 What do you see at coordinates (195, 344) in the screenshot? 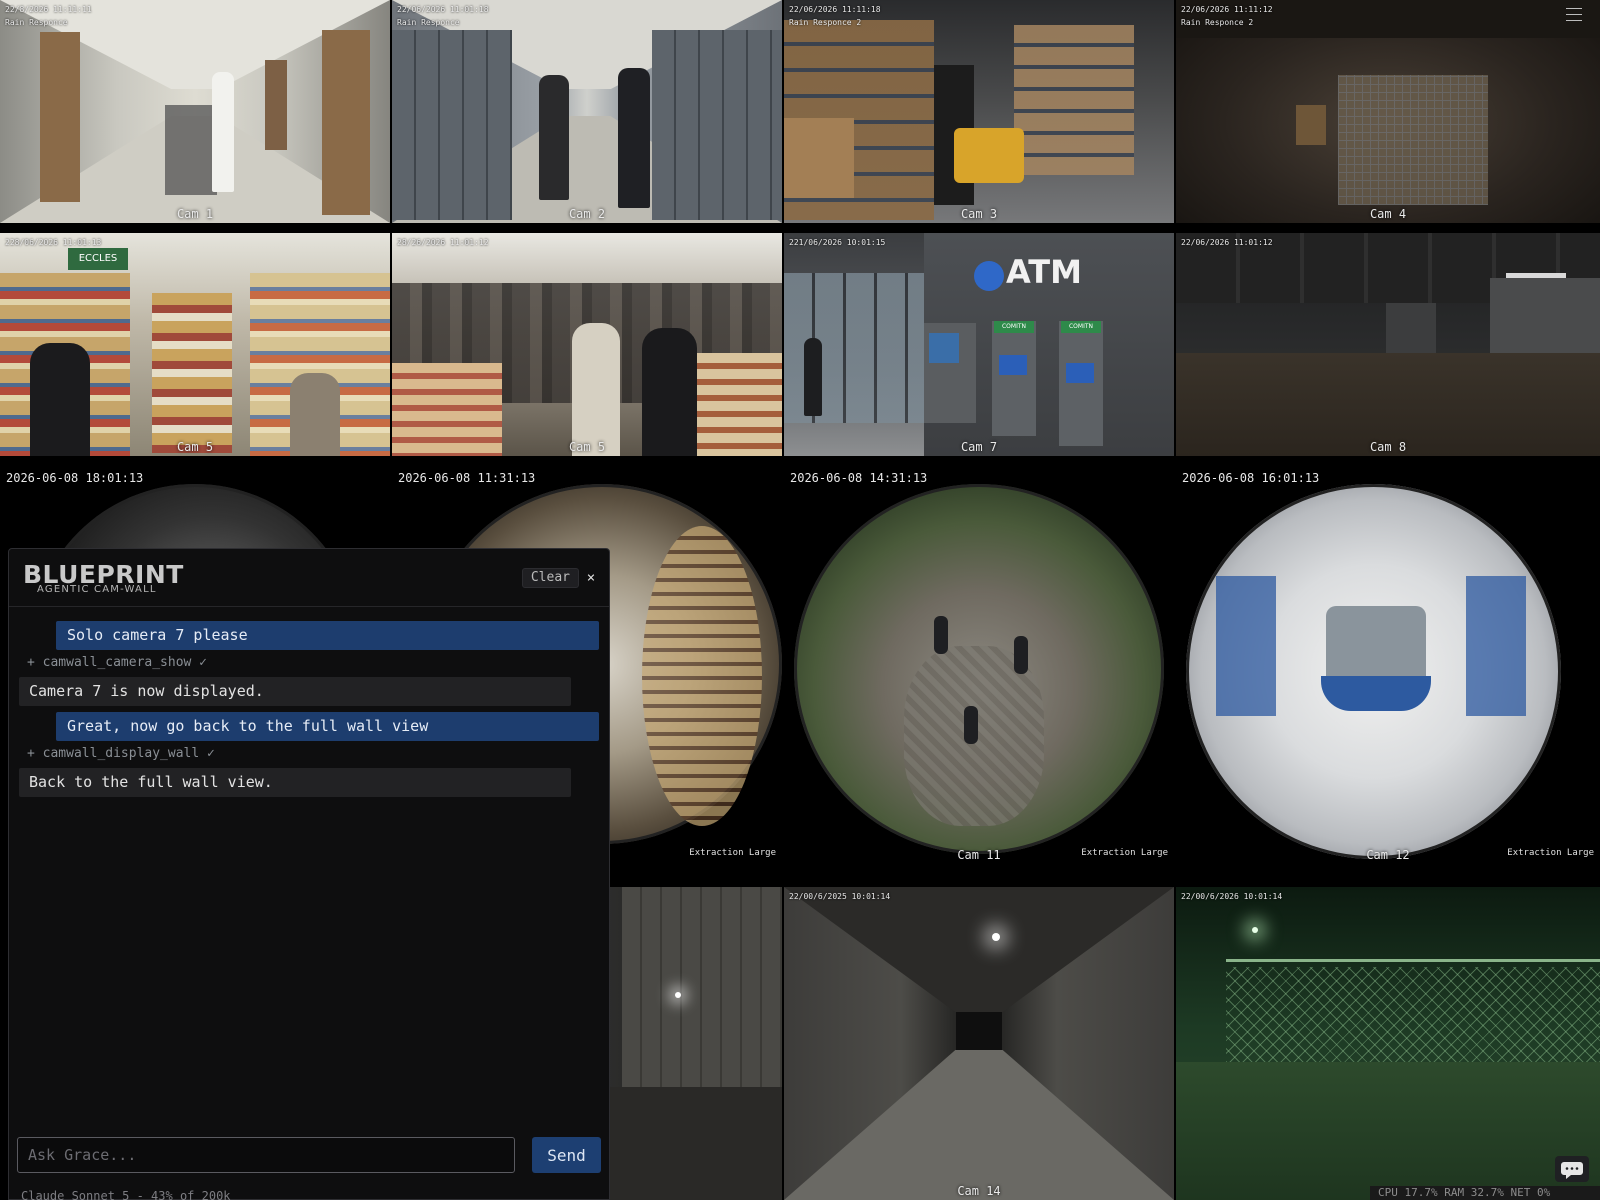
I see `camera-tile-5: ECCLES 228/06/2026 11:01:13 Cam 5` at bounding box center [195, 344].